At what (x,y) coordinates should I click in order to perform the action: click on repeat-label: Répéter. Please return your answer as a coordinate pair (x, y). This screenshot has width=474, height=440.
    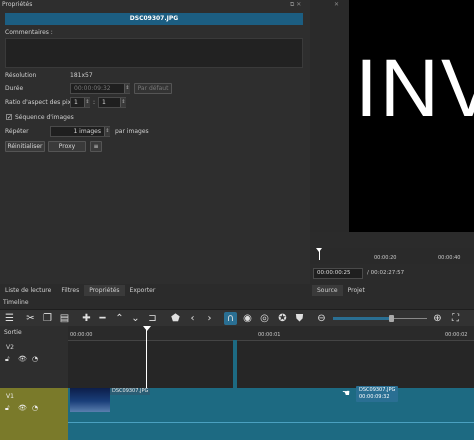
    Looking at the image, I should click on (17, 131).